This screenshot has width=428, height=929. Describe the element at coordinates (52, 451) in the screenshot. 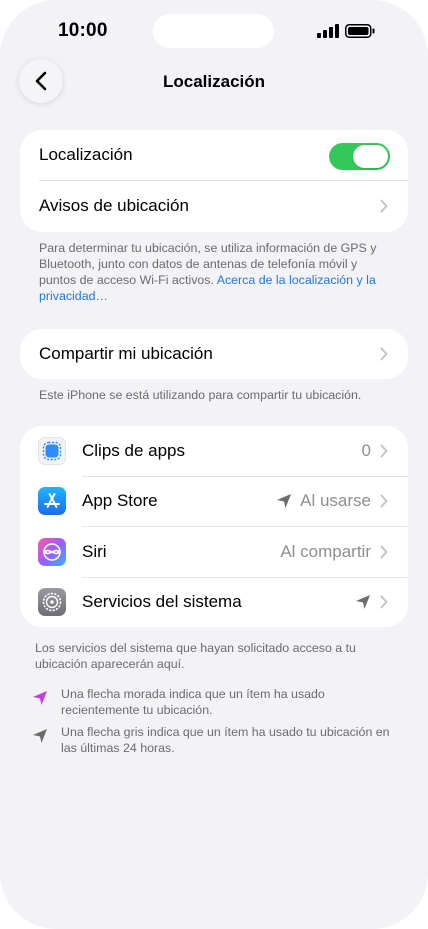

I see `app-clips-icon` at that location.